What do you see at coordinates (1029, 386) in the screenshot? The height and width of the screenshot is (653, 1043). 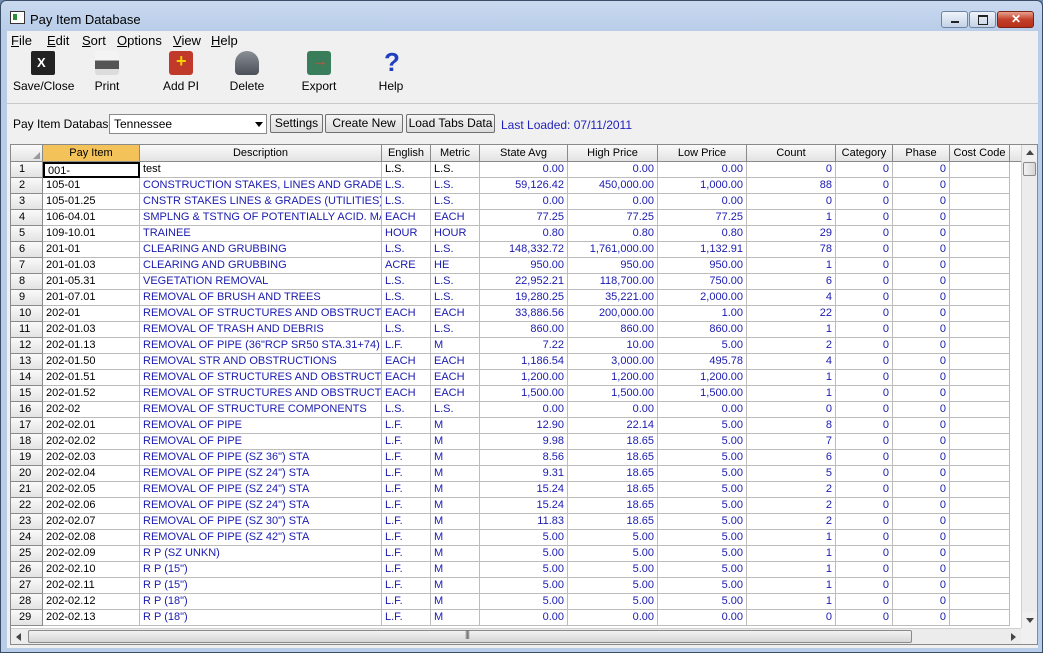 I see `vertical-scrollbar` at bounding box center [1029, 386].